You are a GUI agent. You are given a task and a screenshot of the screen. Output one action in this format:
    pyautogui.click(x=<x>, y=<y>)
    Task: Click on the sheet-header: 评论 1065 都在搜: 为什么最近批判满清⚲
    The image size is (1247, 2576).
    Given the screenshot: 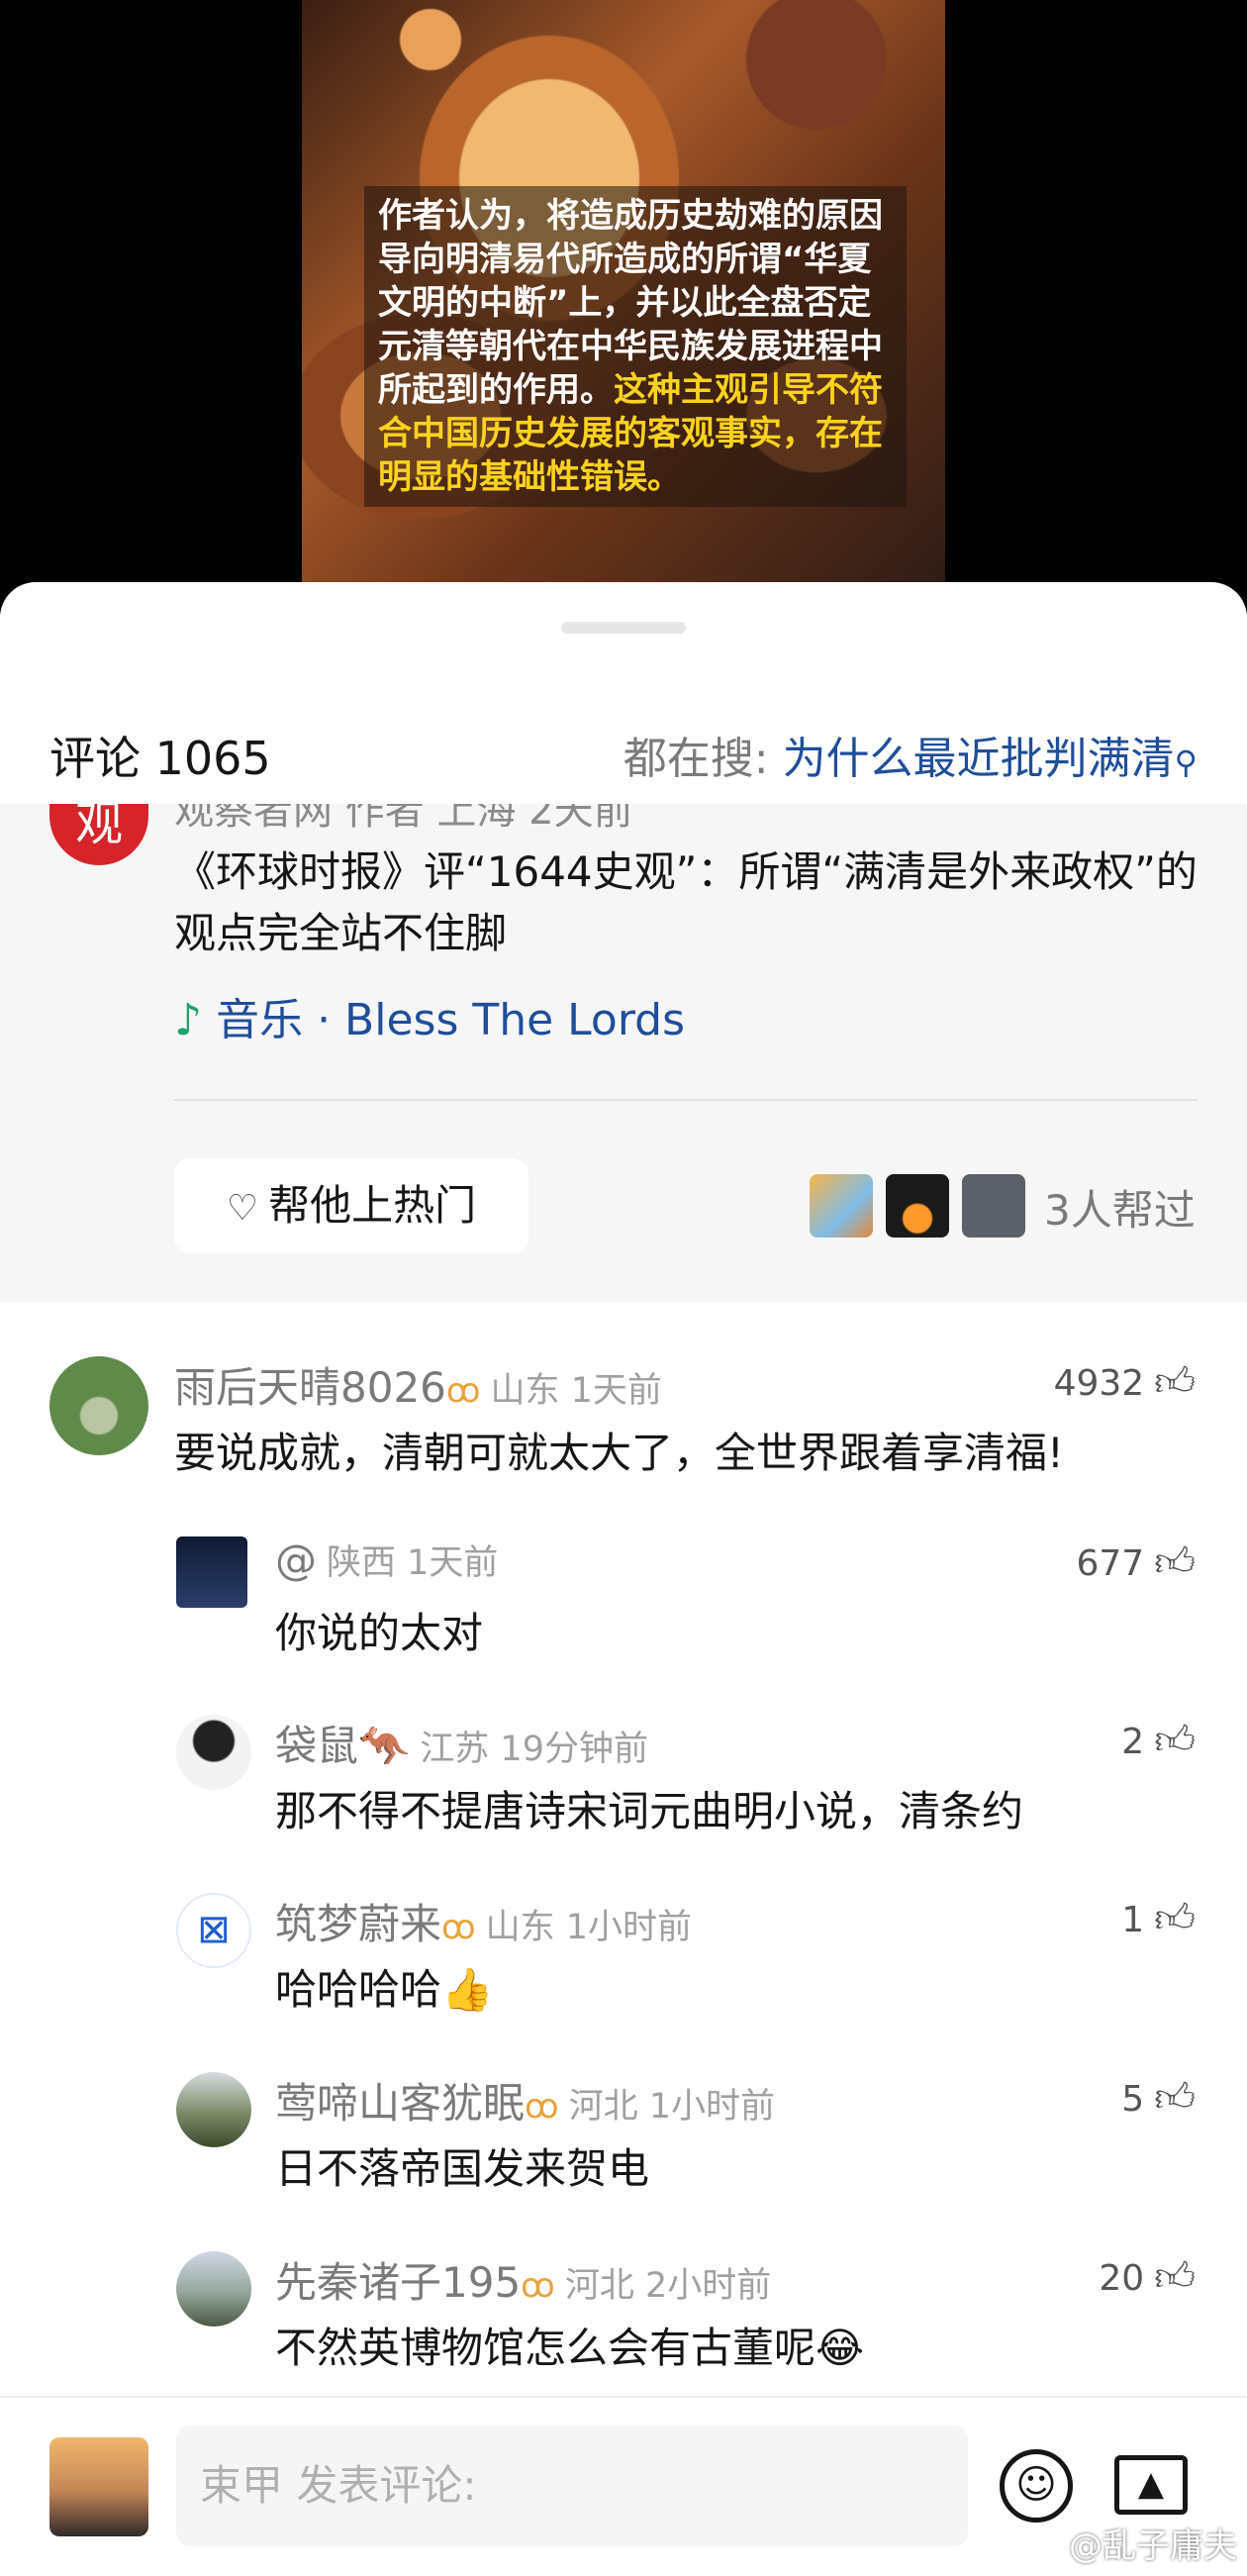 What is the action you would take?
    pyautogui.click(x=623, y=751)
    